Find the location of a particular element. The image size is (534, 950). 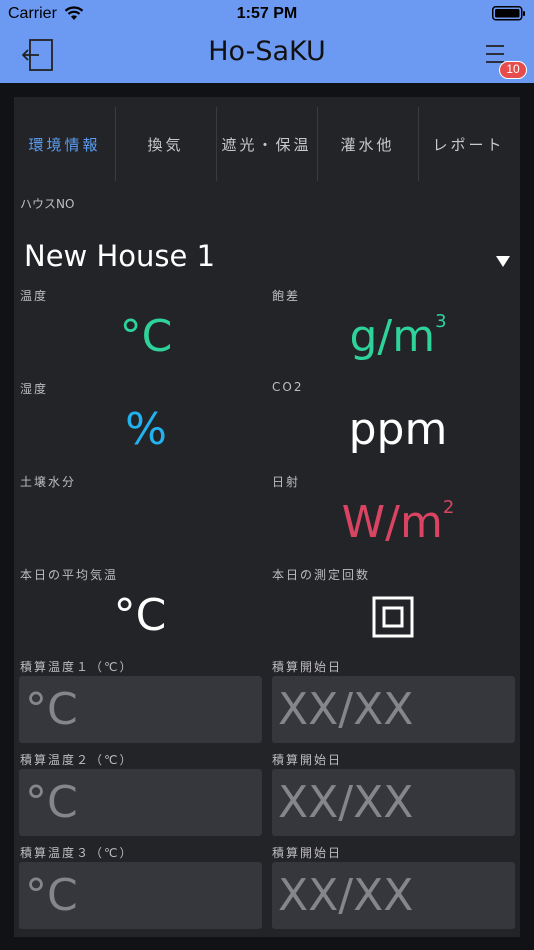

accum-temp-1-label: 積算温度１（℃） is located at coordinates (77, 667).